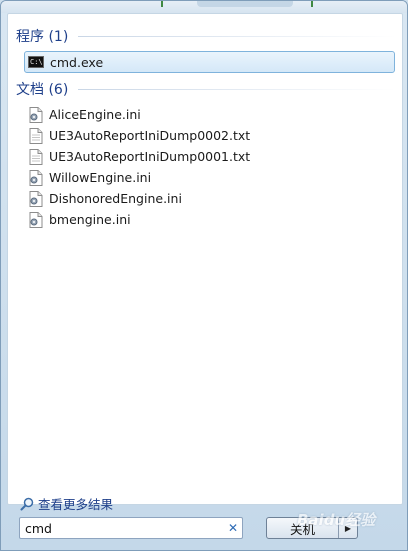 The width and height of the screenshot is (408, 551). Describe the element at coordinates (90, 219) in the screenshot. I see `result-item-label: bmengine.ini` at that location.